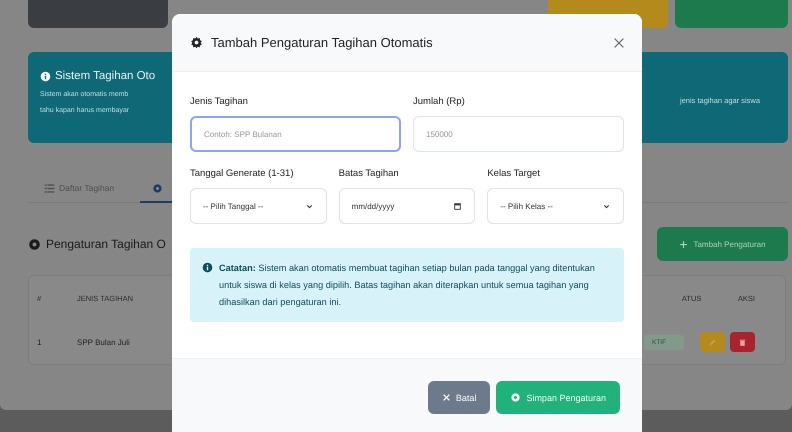  I want to click on field-label: Batas Tagihan, so click(369, 173).